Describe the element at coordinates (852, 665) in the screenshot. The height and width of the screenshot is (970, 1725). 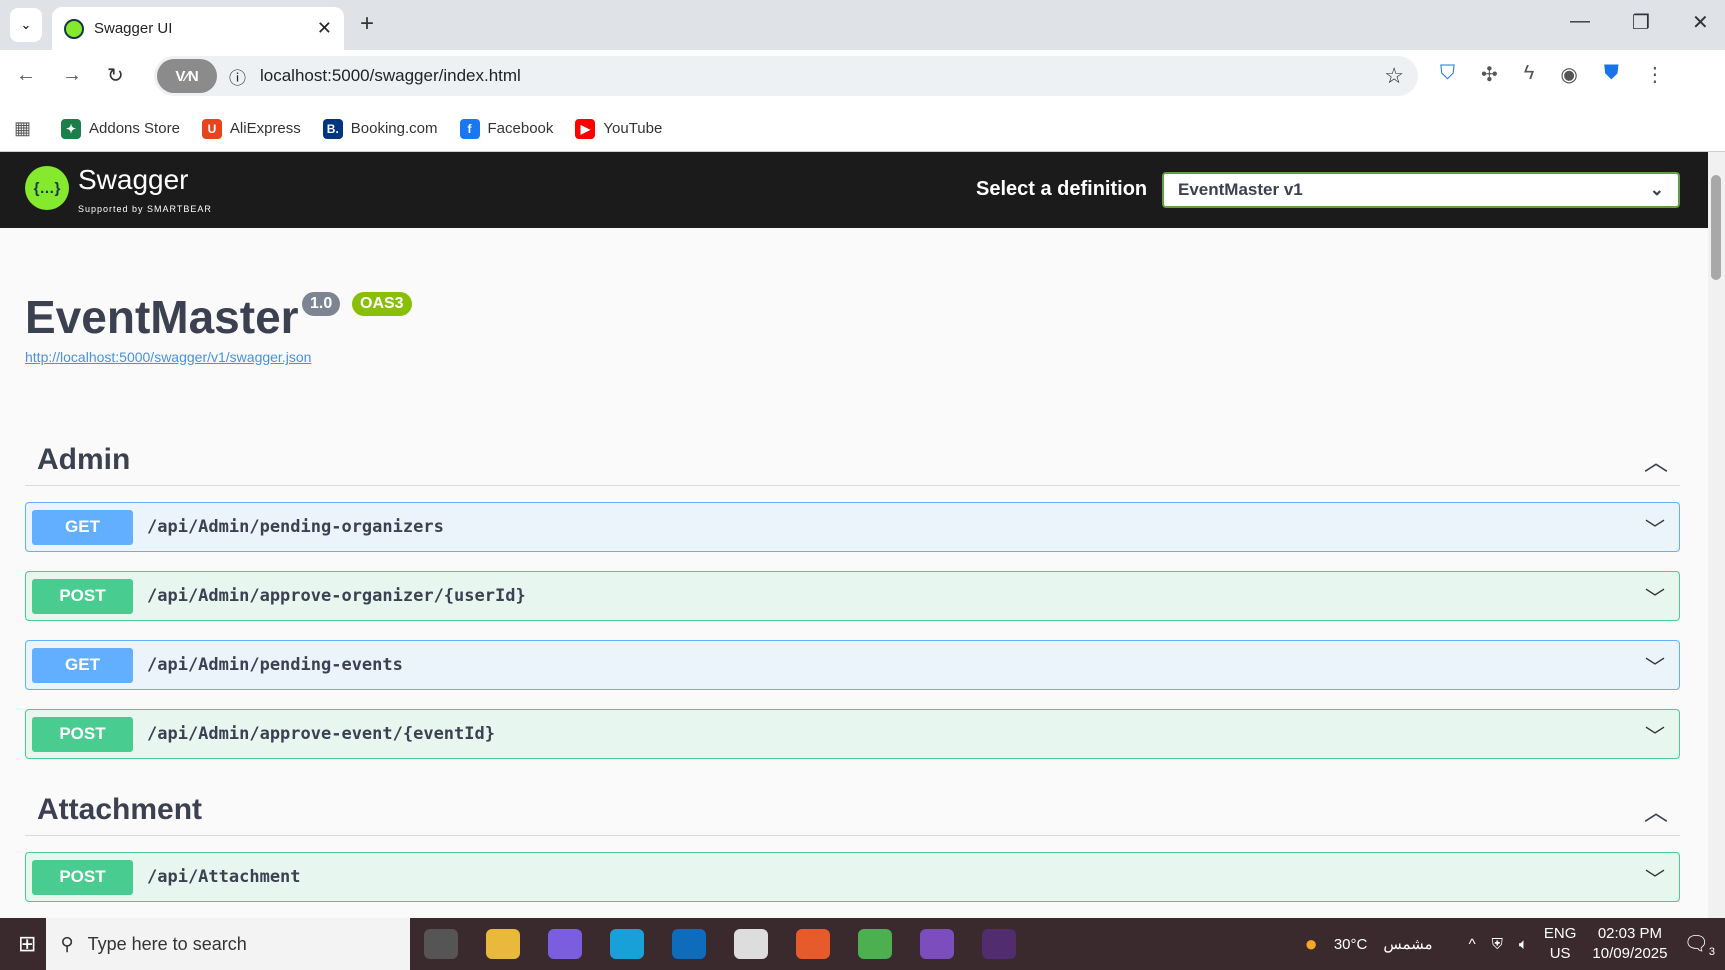
I see `operation-row: GET/api/Admin/pending-events ﹀` at that location.